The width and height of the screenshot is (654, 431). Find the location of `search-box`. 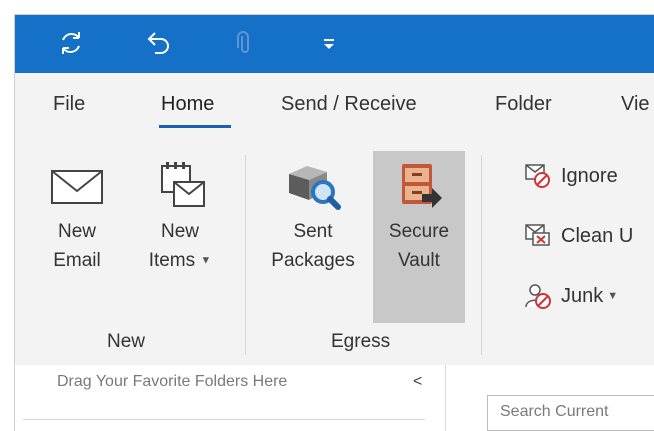

search-box is located at coordinates (570, 413).